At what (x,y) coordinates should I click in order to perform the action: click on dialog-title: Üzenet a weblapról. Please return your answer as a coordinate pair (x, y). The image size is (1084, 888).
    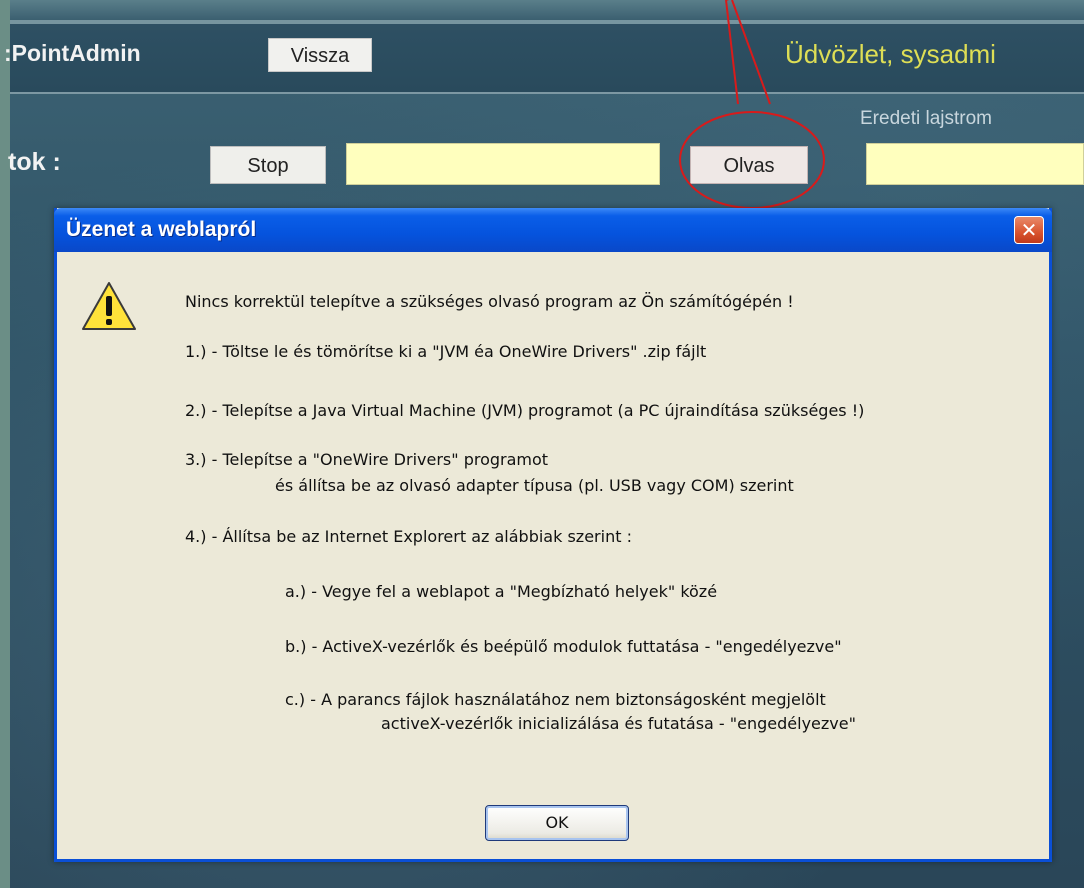
    Looking at the image, I should click on (161, 229).